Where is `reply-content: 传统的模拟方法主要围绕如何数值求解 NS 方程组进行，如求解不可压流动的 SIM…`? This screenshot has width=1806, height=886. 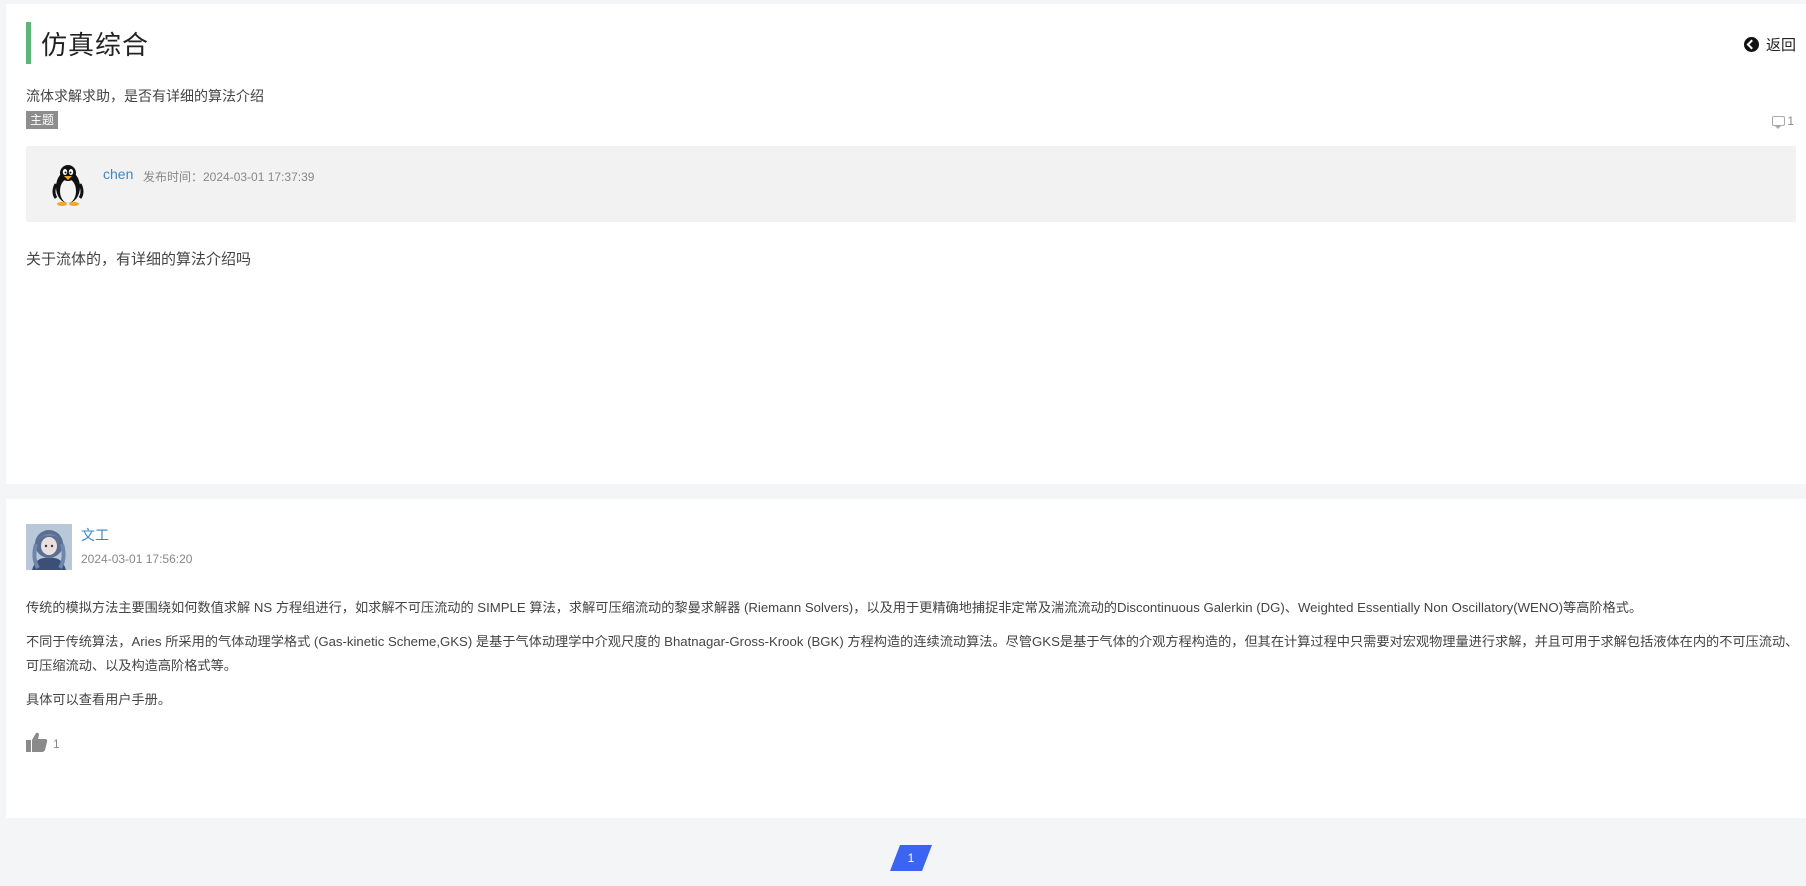
reply-content: 传统的模拟方法主要围绕如何数值求解 NS 方程组进行，如求解不可压流动的 SIM… is located at coordinates (913, 659).